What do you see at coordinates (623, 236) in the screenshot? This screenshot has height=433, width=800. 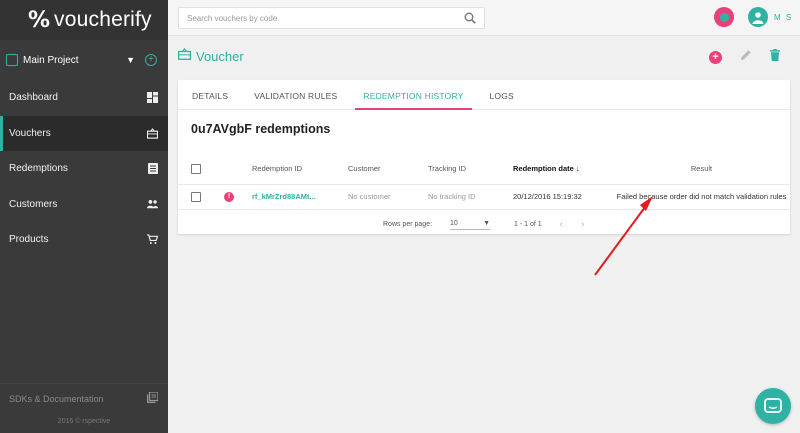 I see `annotation-arrow` at bounding box center [623, 236].